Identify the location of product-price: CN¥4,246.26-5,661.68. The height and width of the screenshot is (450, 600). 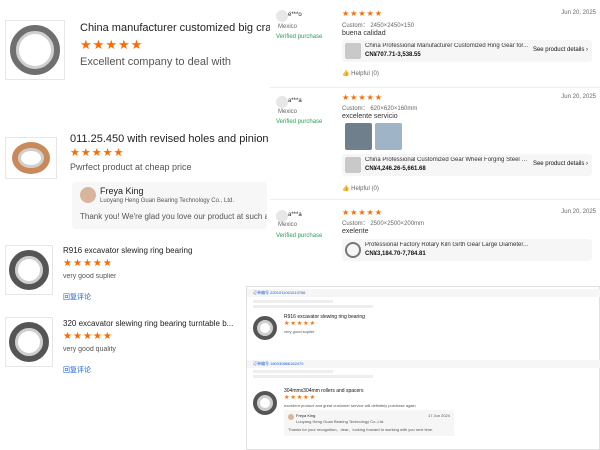
(395, 169).